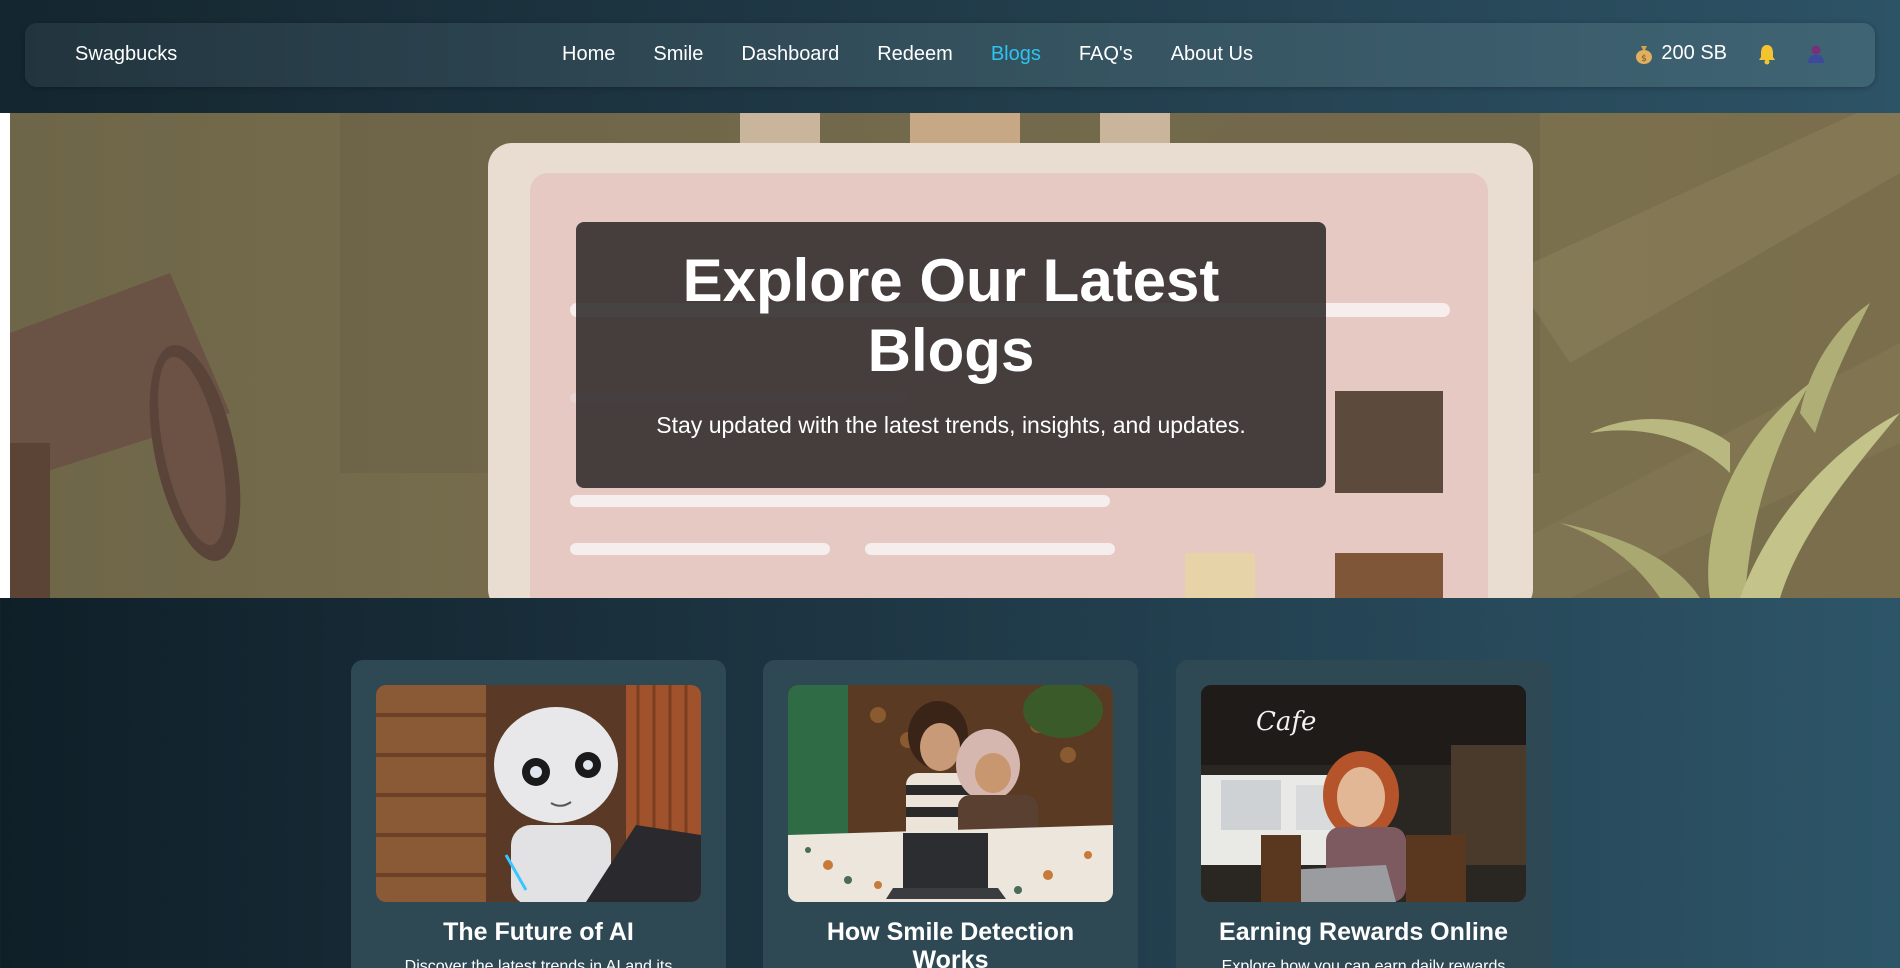 The width and height of the screenshot is (1900, 968). I want to click on nav-link-smile: Smile, so click(678, 54).